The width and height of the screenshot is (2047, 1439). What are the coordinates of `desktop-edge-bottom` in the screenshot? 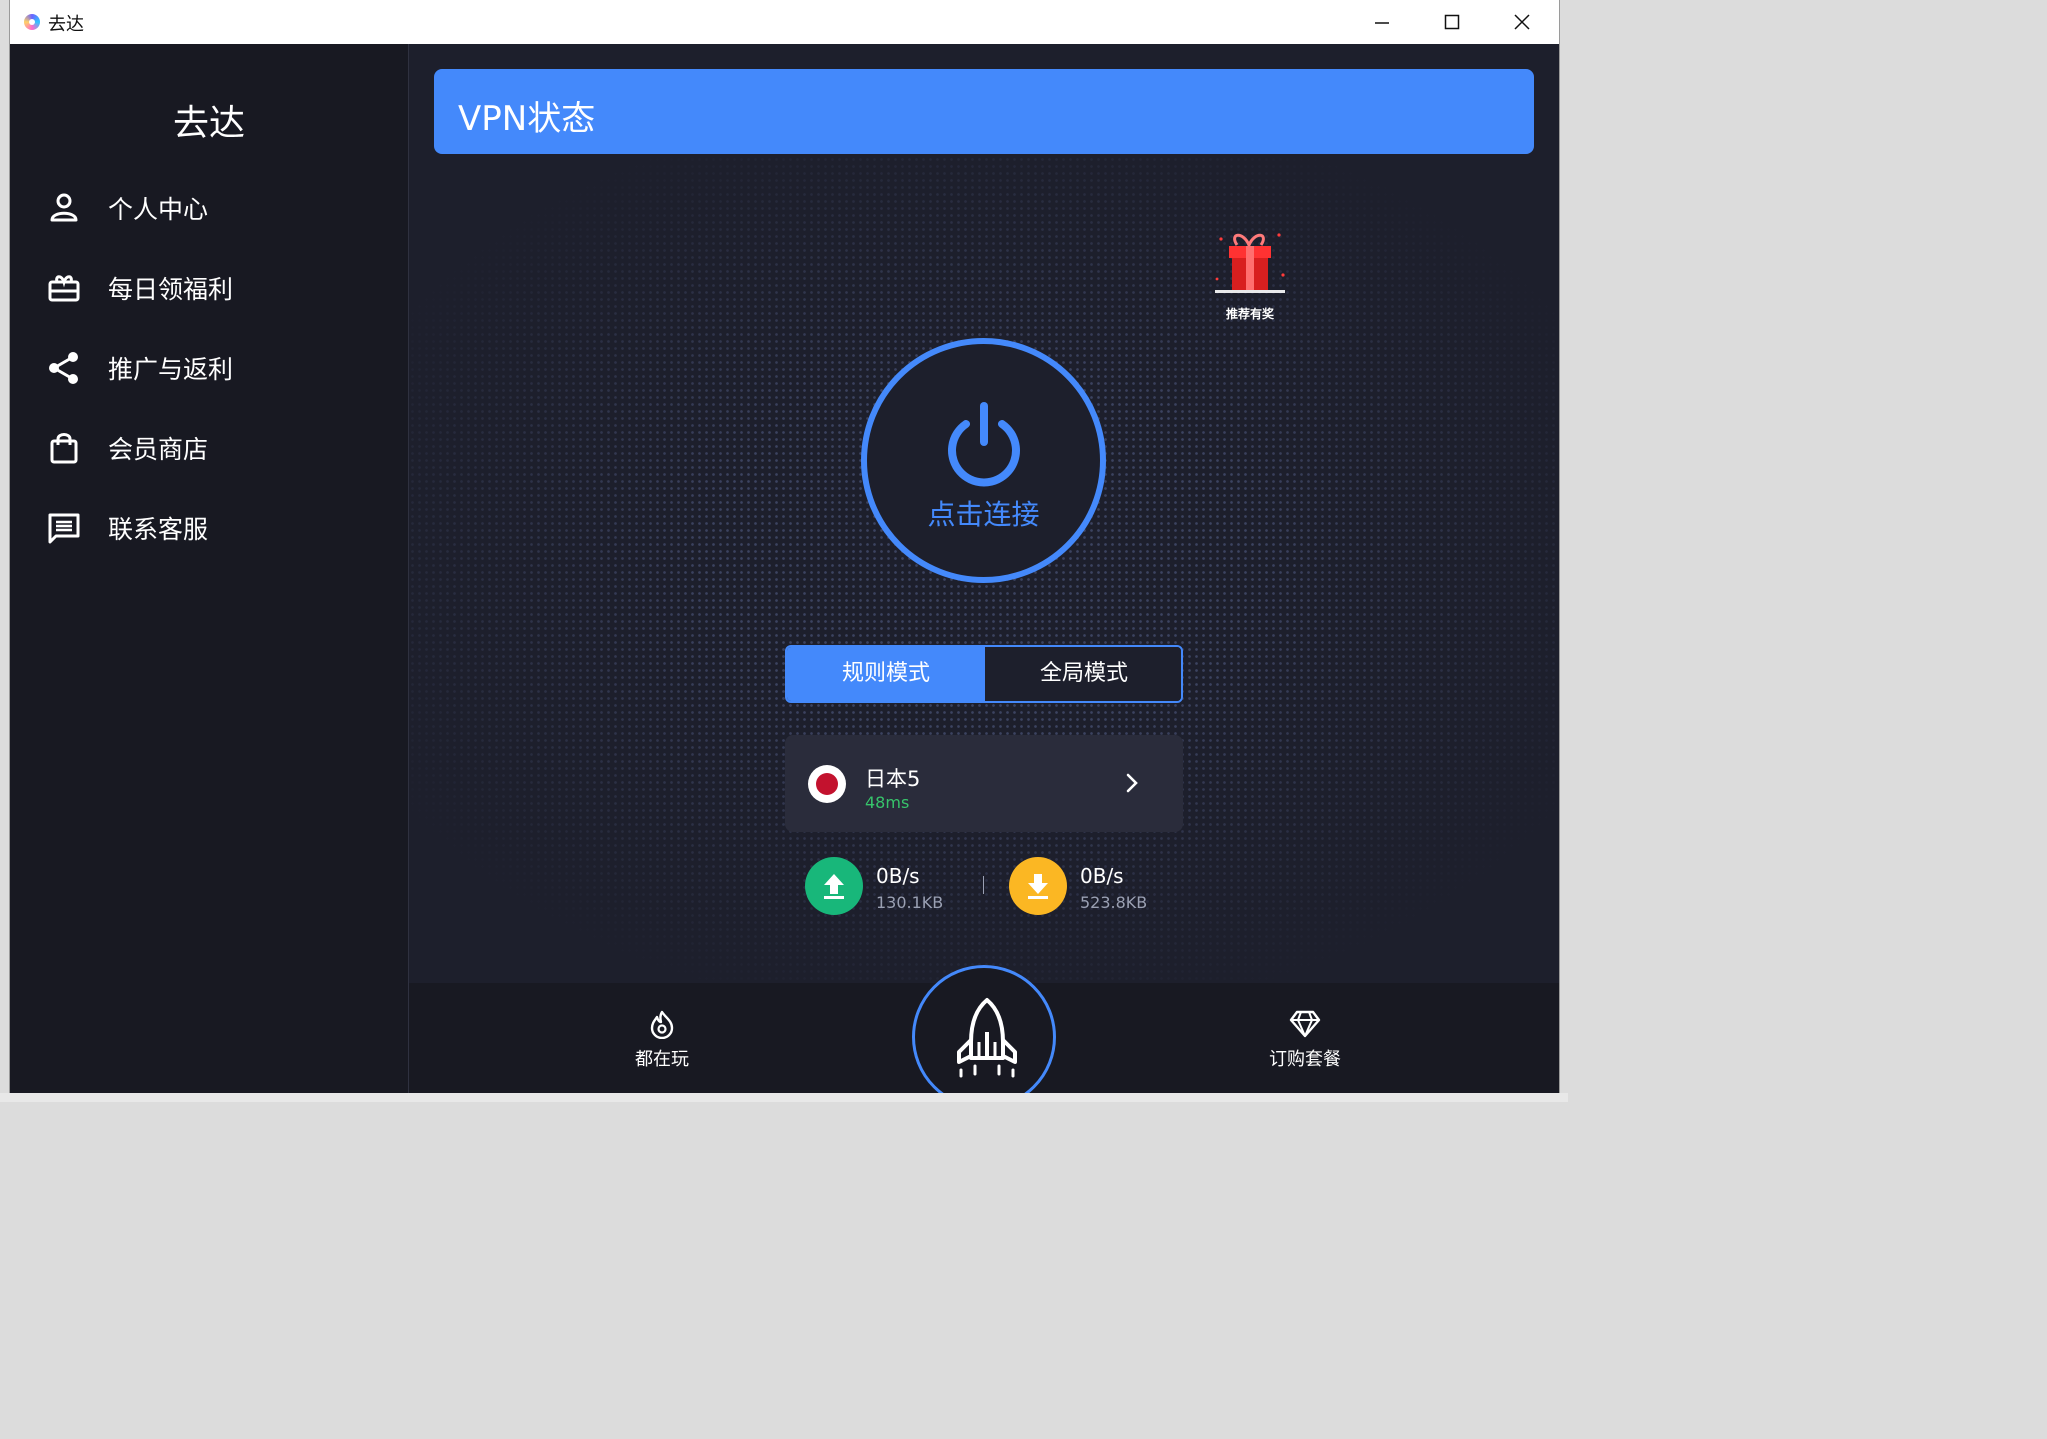 It's located at (784, 1097).